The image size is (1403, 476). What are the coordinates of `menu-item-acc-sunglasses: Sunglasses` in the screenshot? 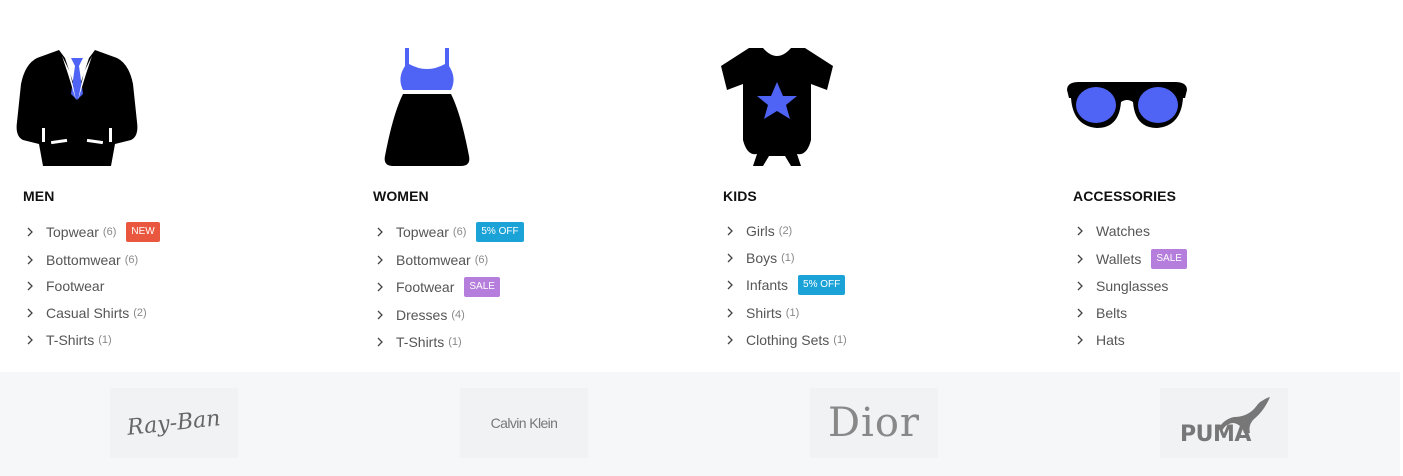 It's located at (1120, 286).